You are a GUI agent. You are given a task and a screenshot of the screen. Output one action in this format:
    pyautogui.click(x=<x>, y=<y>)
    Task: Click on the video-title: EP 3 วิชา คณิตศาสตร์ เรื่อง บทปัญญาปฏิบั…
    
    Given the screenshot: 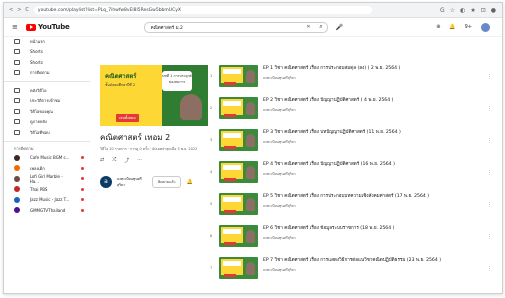 What is the action you would take?
    pyautogui.click(x=332, y=132)
    